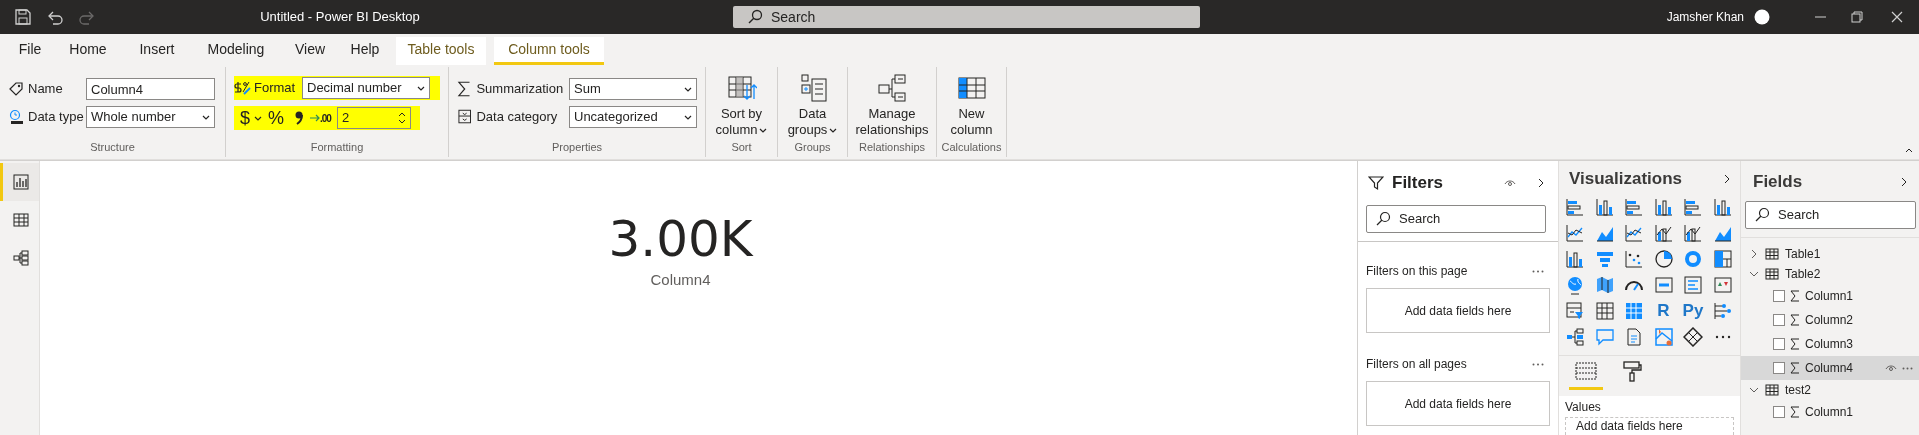 This screenshot has height=435, width=1919. What do you see at coordinates (236, 51) in the screenshot?
I see `menu-tab: Modeling` at bounding box center [236, 51].